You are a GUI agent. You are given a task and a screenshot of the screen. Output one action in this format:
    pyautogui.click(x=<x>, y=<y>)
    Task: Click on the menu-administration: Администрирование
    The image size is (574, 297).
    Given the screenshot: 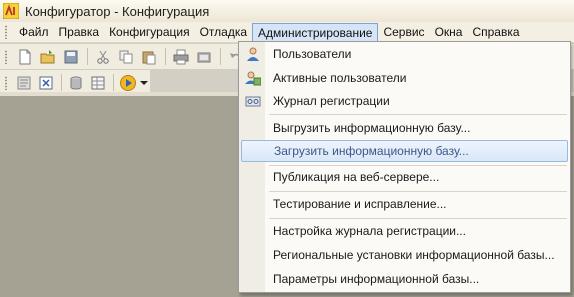 What is the action you would take?
    pyautogui.click(x=315, y=32)
    